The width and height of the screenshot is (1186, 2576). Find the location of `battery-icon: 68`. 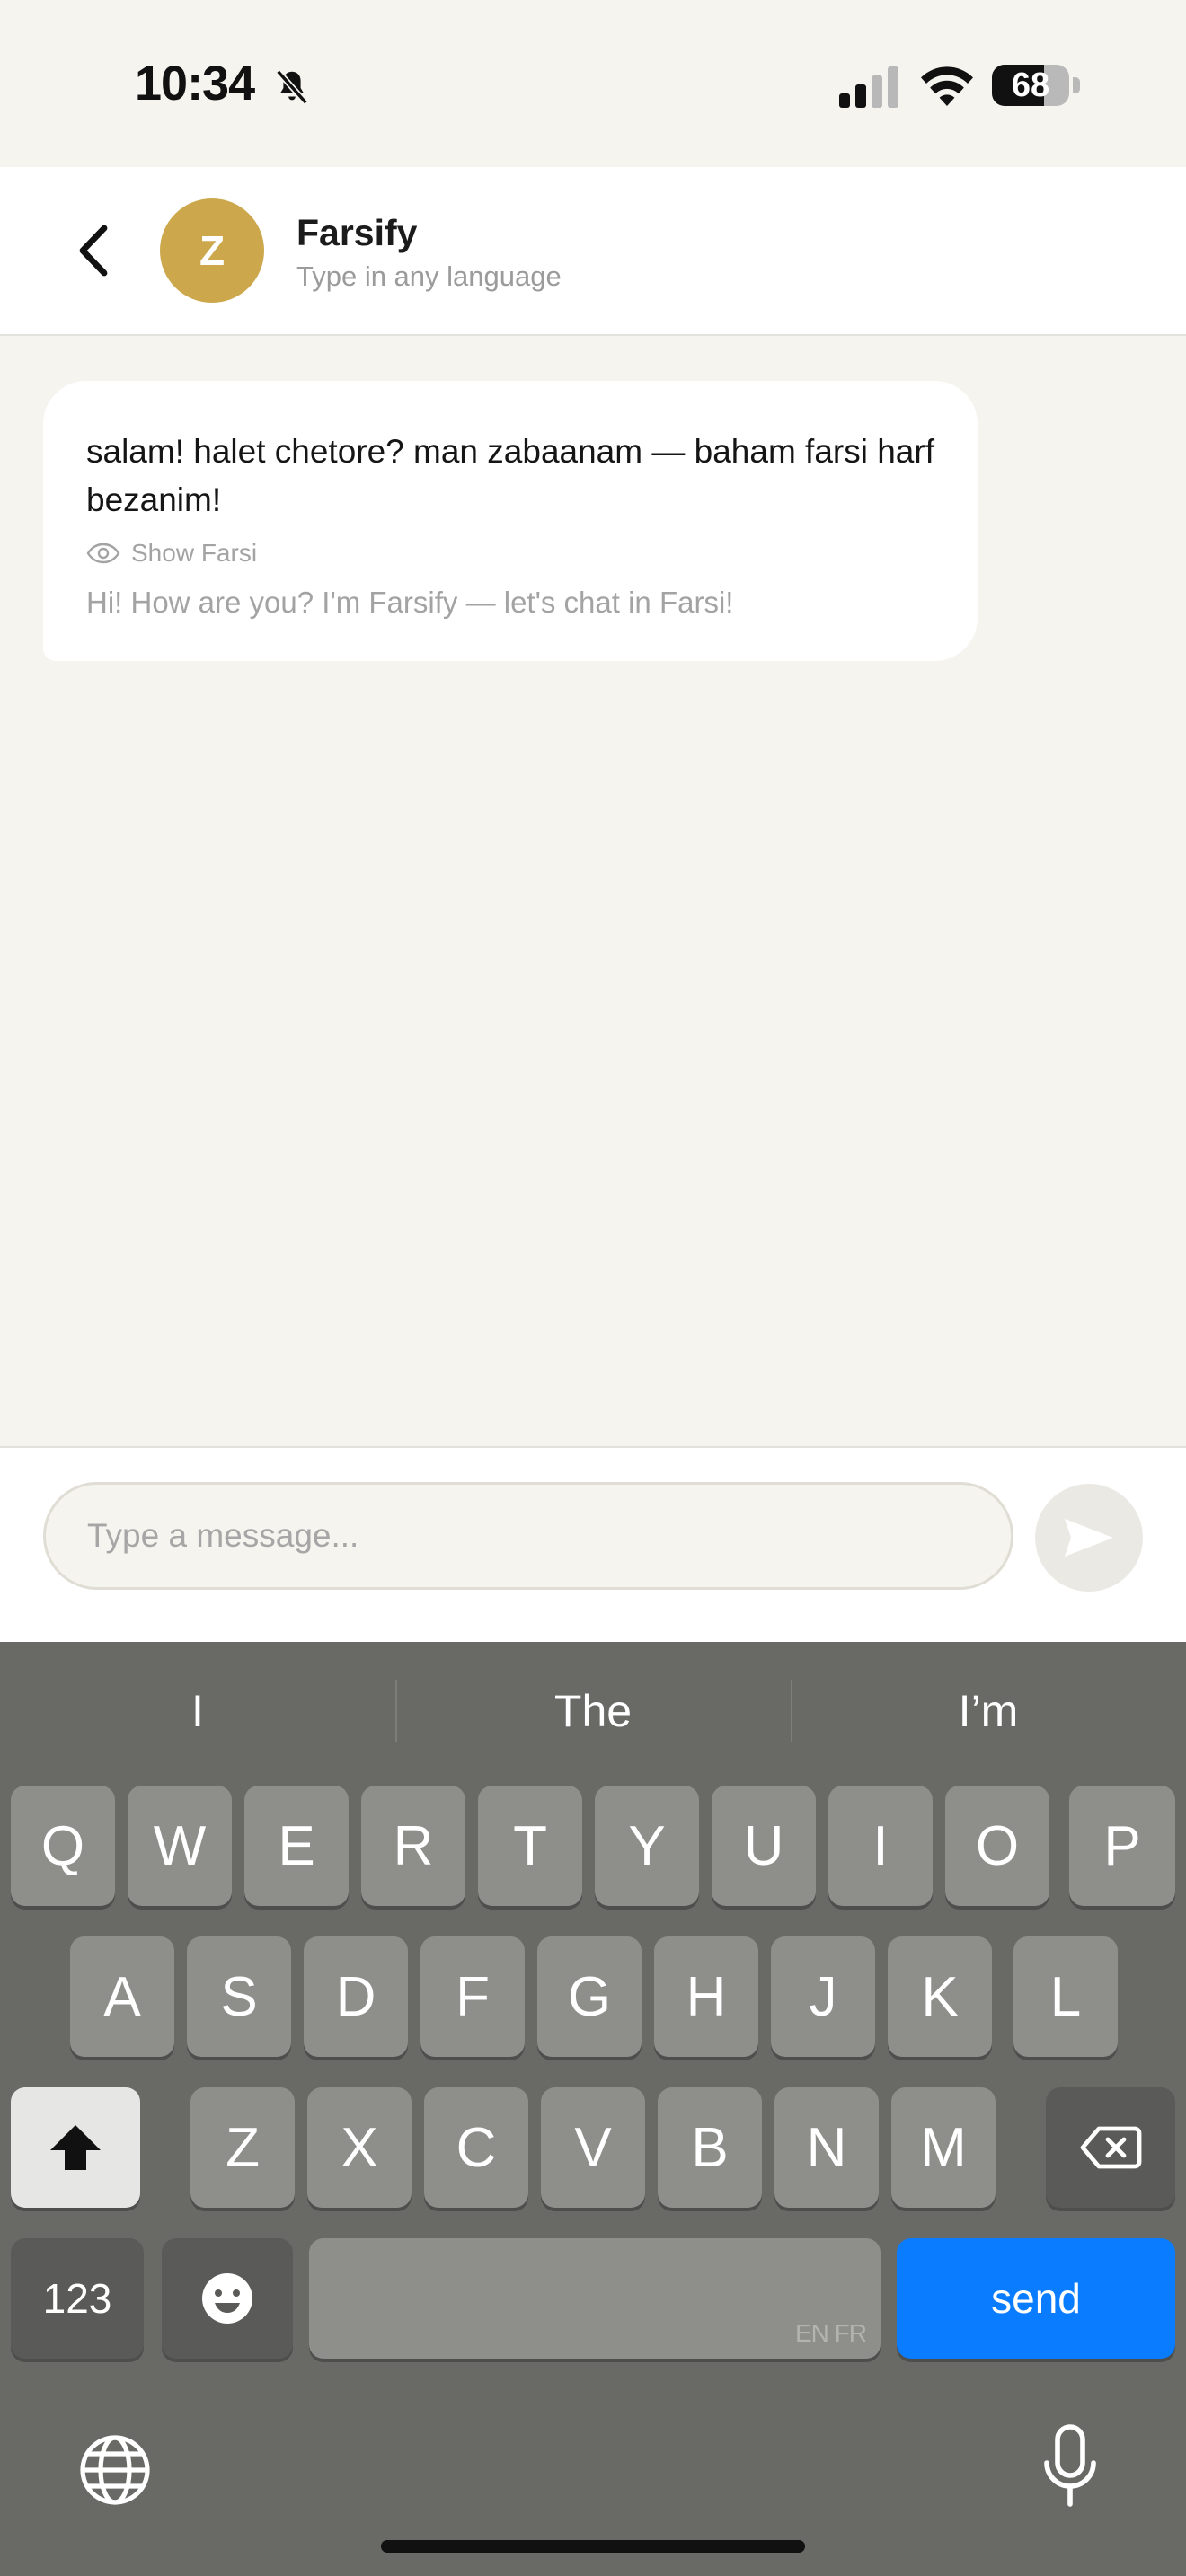

battery-icon: 68 is located at coordinates (1030, 85).